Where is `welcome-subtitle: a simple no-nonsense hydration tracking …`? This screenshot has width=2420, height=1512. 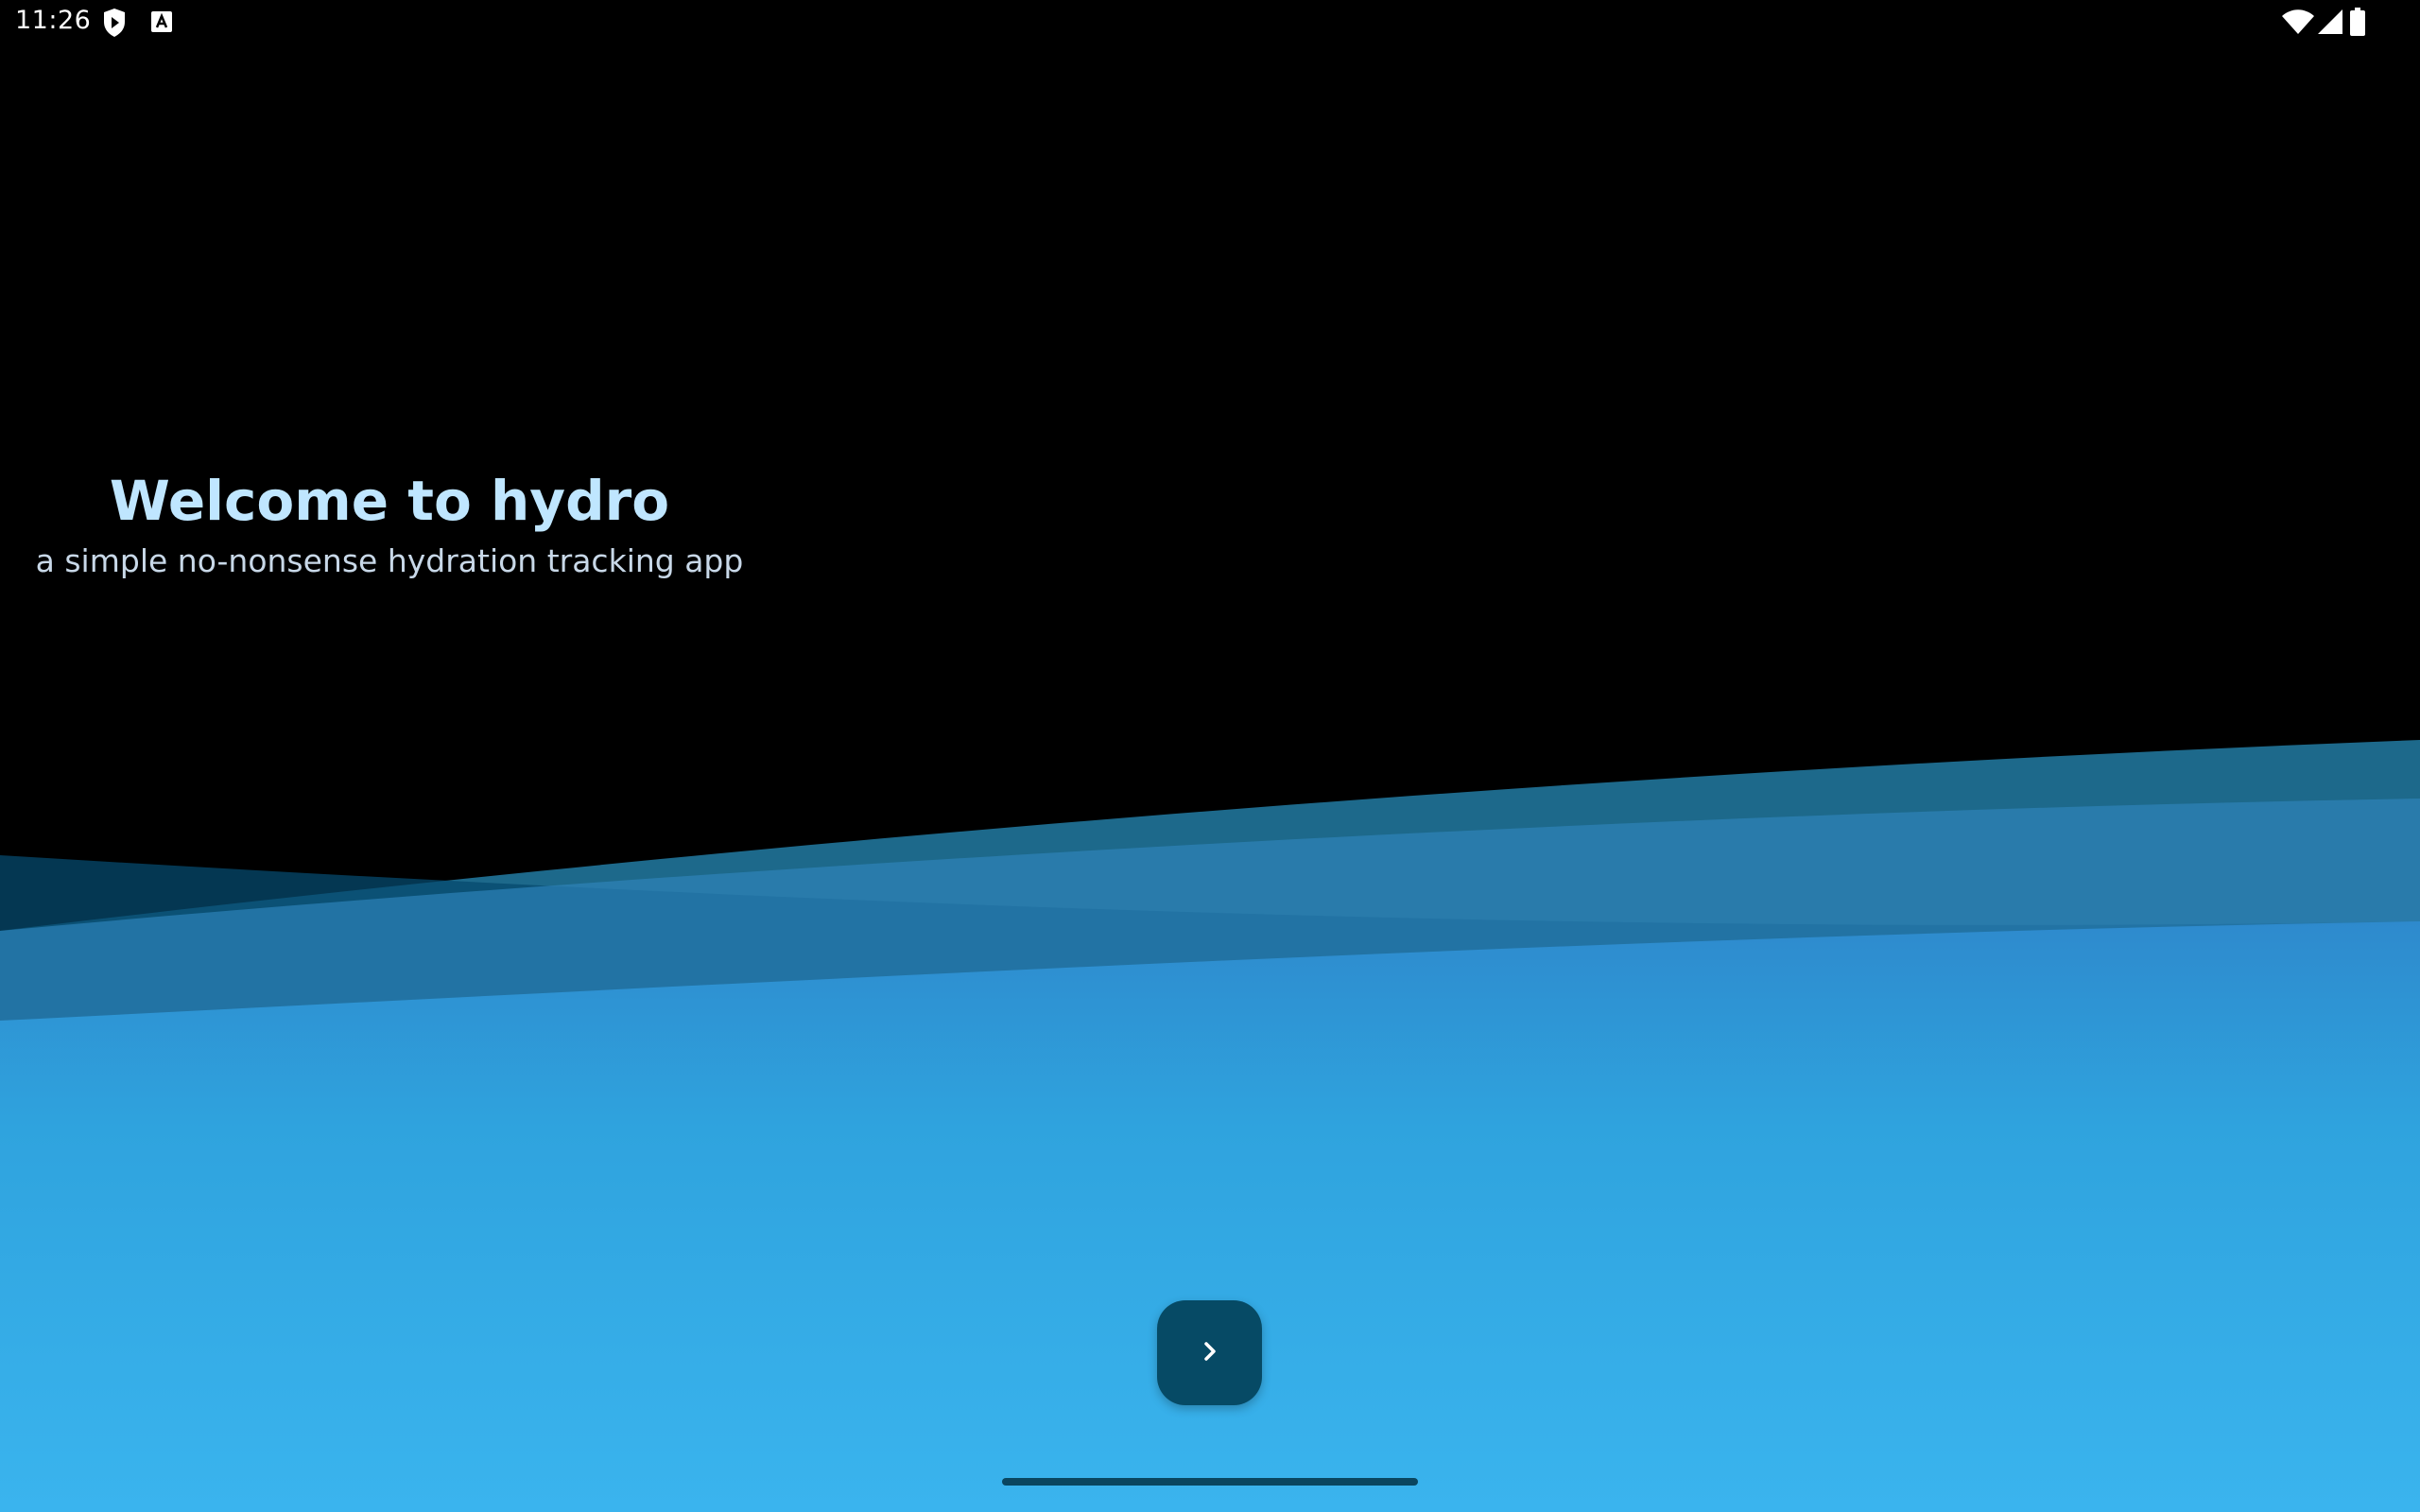
welcome-subtitle: a simple no-nonsense hydration tracking … is located at coordinates (389, 560).